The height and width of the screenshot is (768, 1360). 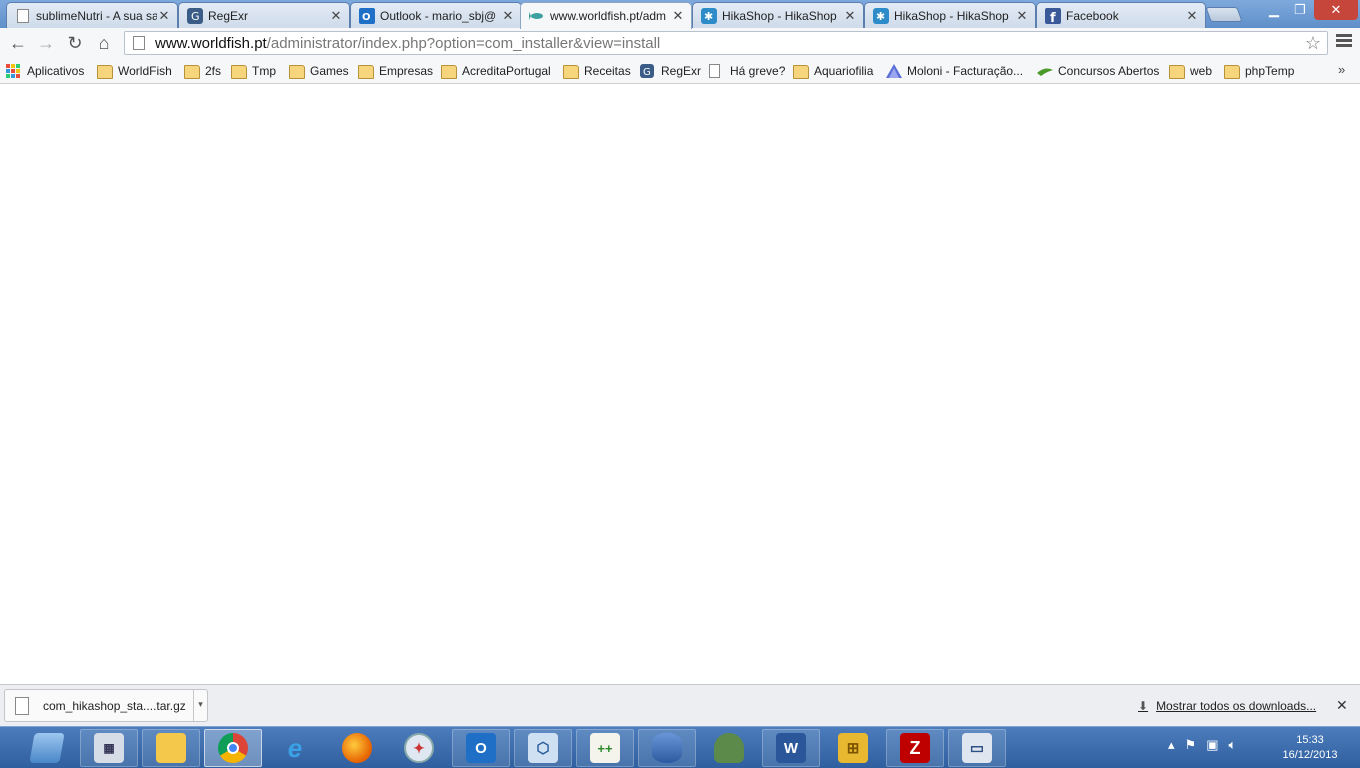 I want to click on restore-icon: ❐, so click(x=1300, y=10).